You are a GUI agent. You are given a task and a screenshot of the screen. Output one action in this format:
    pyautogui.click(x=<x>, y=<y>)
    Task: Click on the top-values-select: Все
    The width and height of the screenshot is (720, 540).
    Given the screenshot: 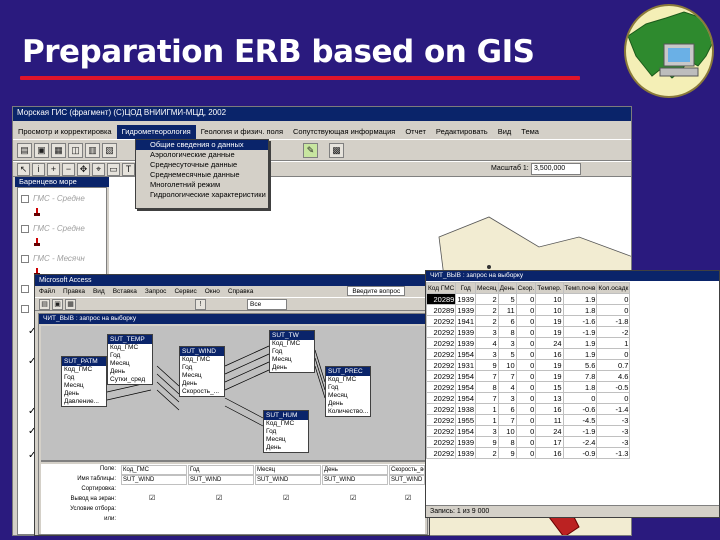 What is the action you would take?
    pyautogui.click(x=267, y=304)
    